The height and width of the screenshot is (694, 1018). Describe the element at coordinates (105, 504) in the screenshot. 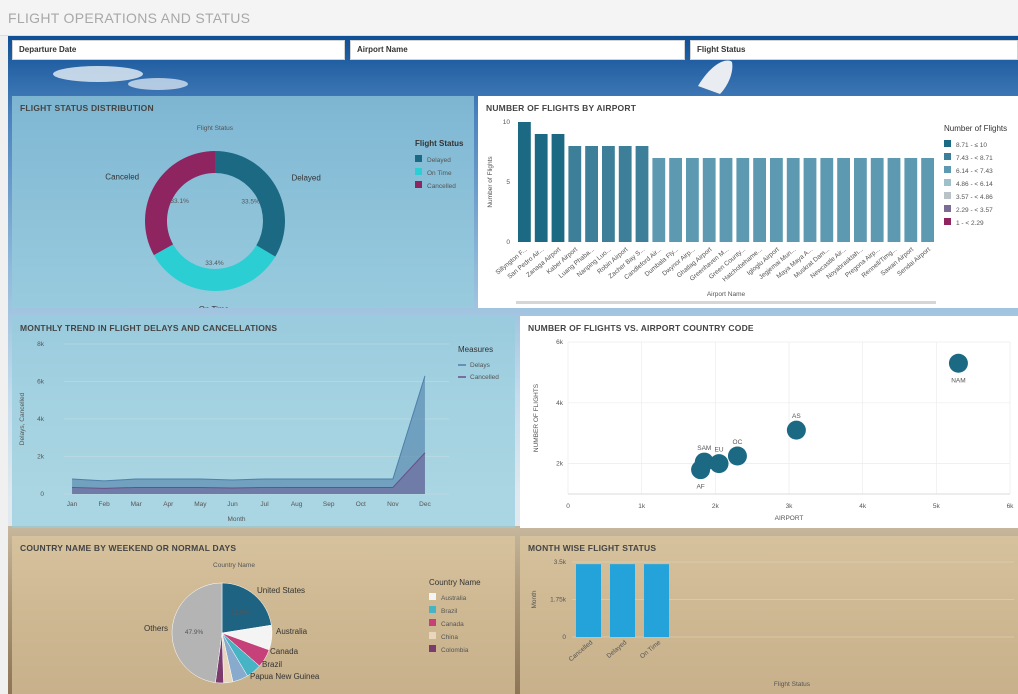

I see `x-tick-label: Feb` at that location.